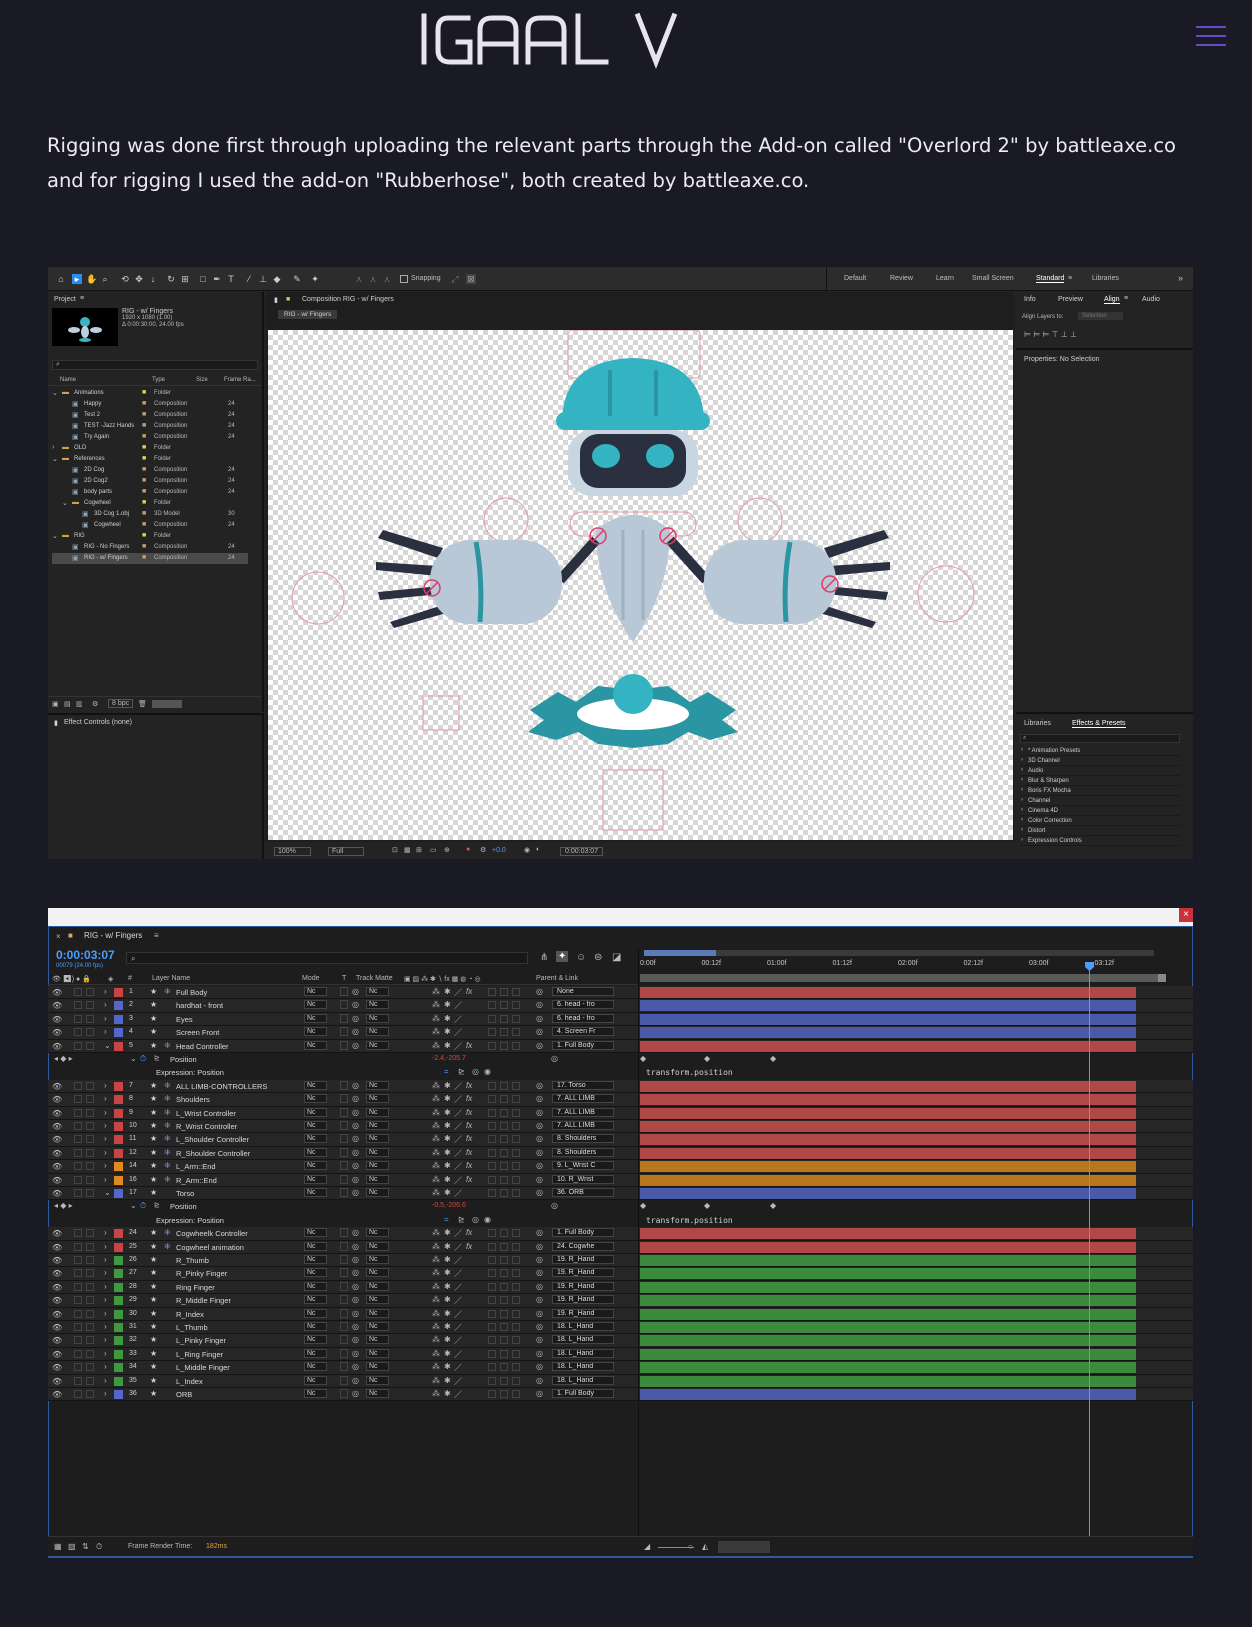  Describe the element at coordinates (647, 1546) in the screenshot. I see `zoom-out-icon: ◢` at that location.